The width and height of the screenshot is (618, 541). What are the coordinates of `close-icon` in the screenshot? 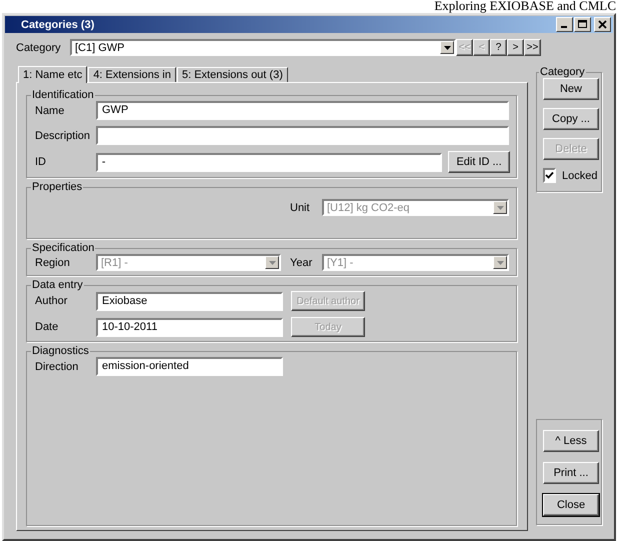 It's located at (602, 24).